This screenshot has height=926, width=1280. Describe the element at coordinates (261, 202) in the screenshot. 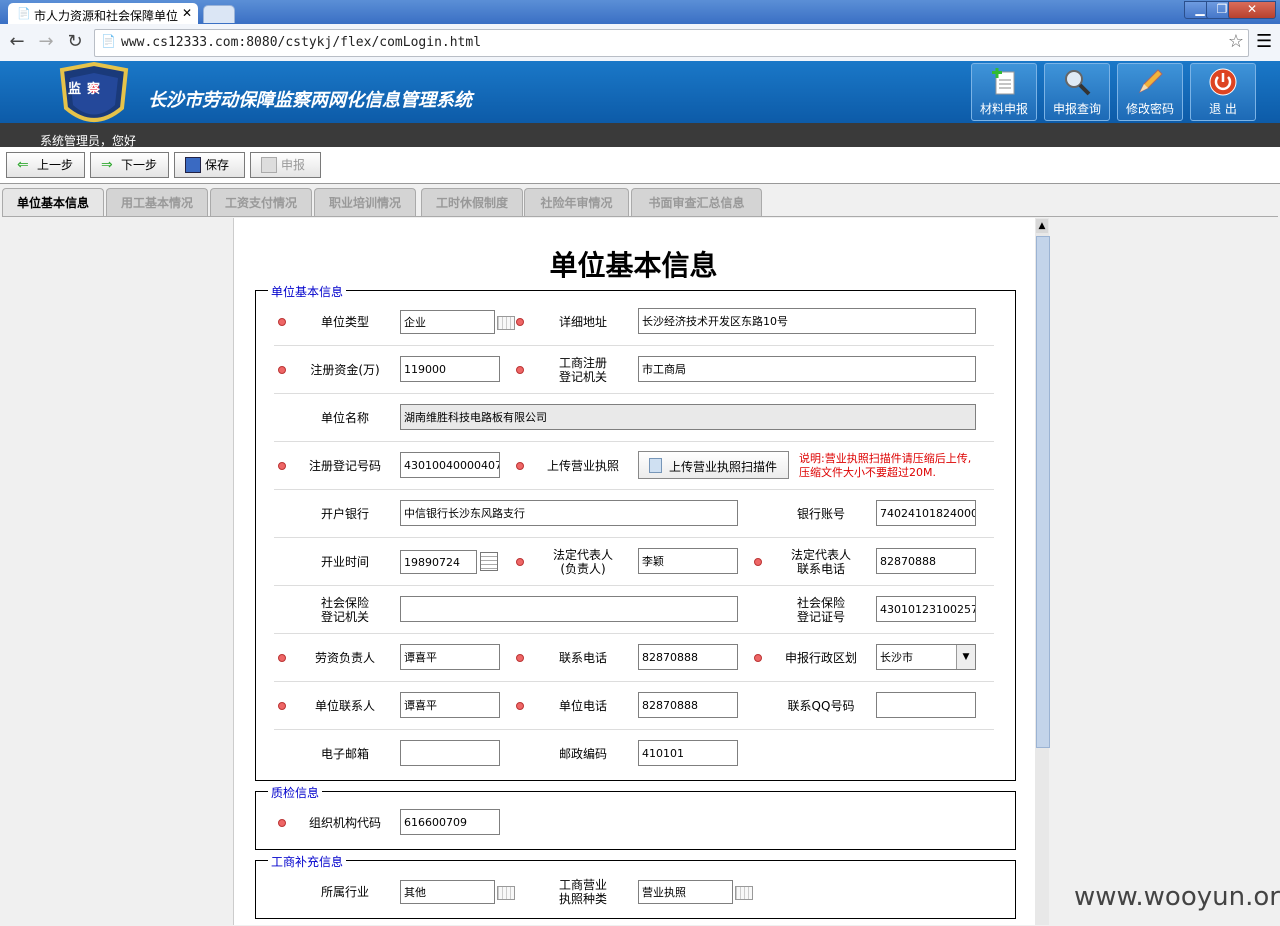

I see `tab-wage-payment: 工资支付情况` at that location.